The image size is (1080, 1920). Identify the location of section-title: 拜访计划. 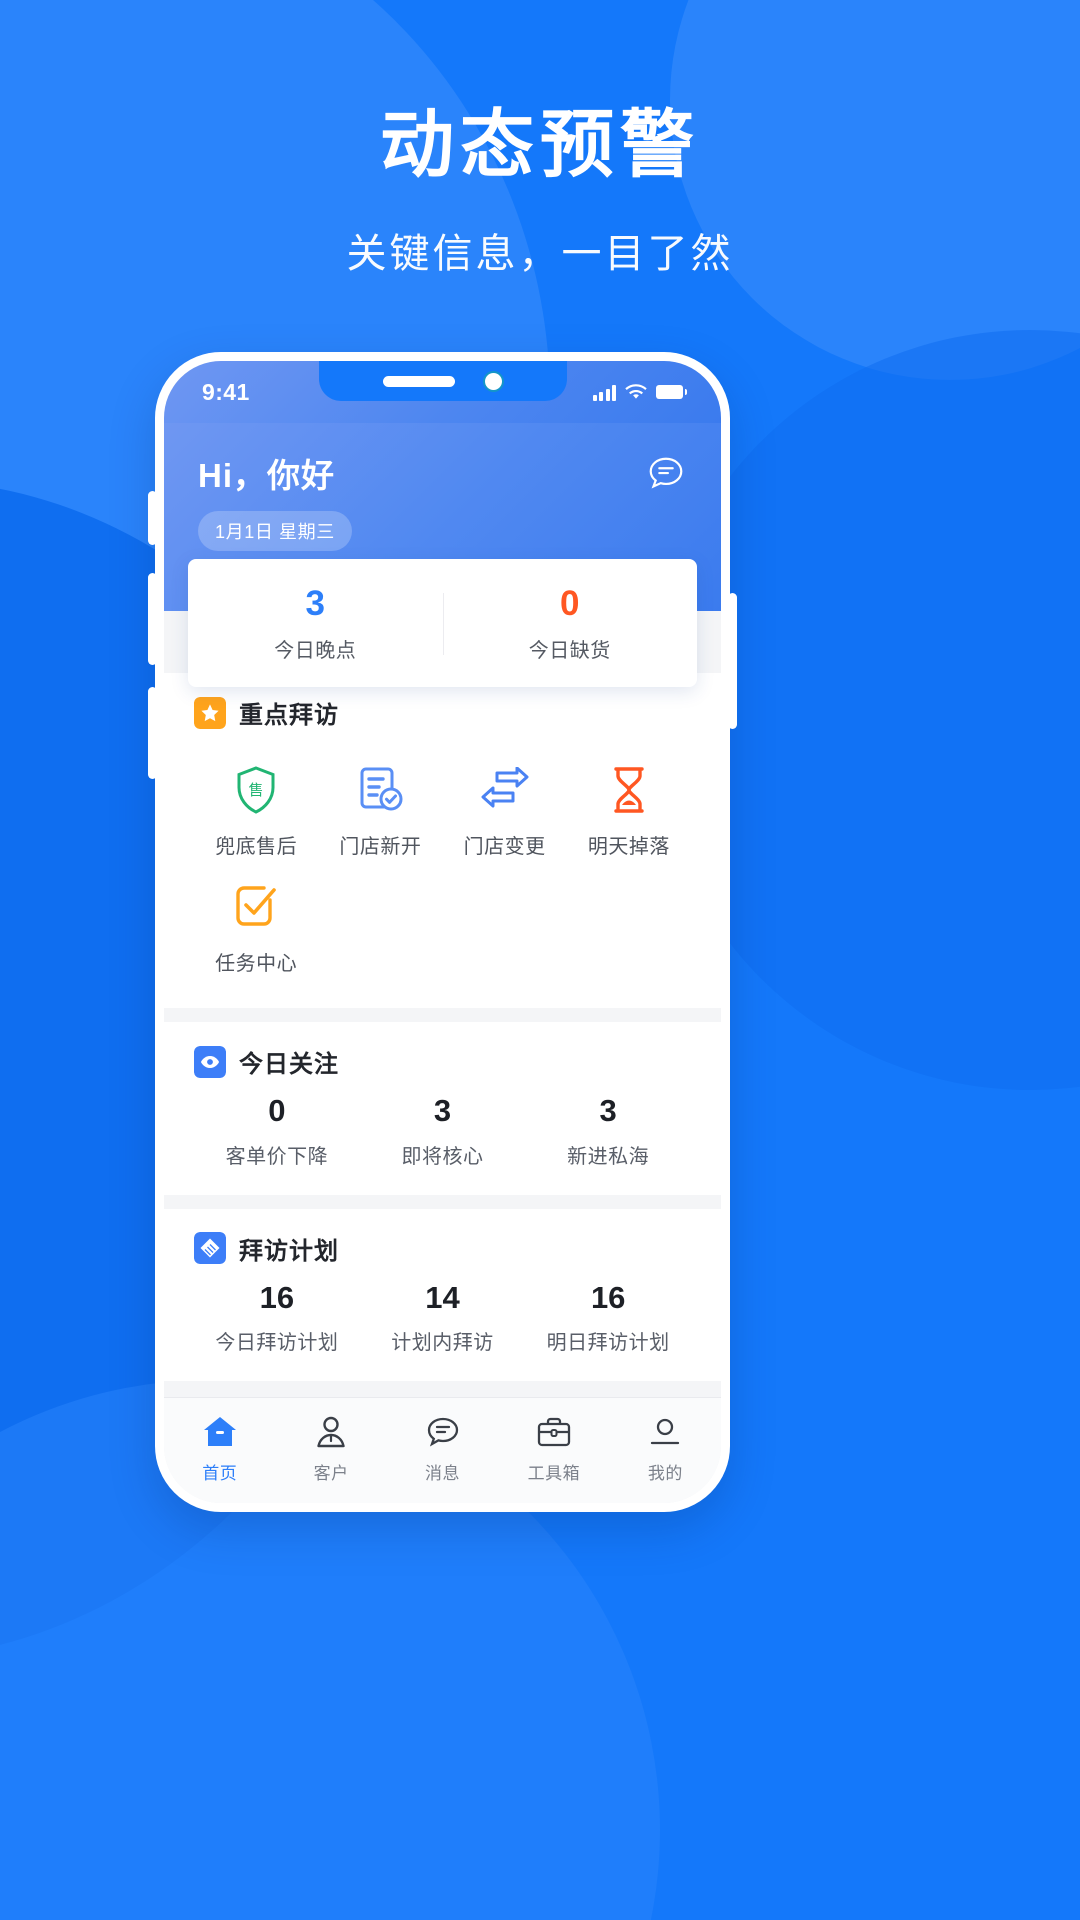
(289, 1251).